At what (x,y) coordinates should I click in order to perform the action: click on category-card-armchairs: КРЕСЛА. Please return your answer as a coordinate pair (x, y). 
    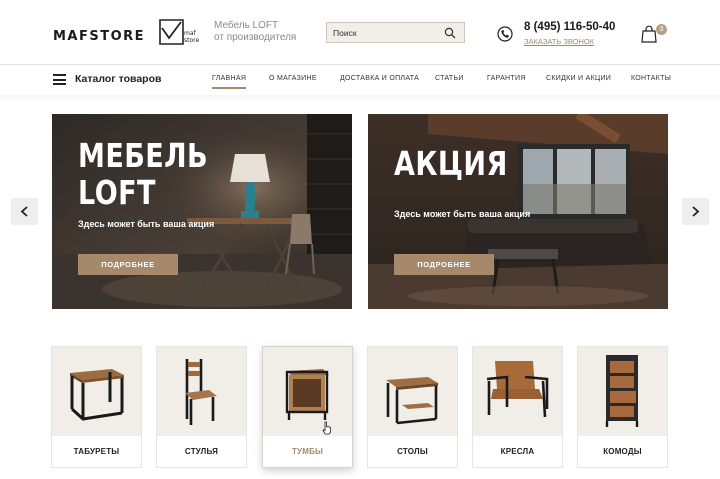
    Looking at the image, I should click on (517, 407).